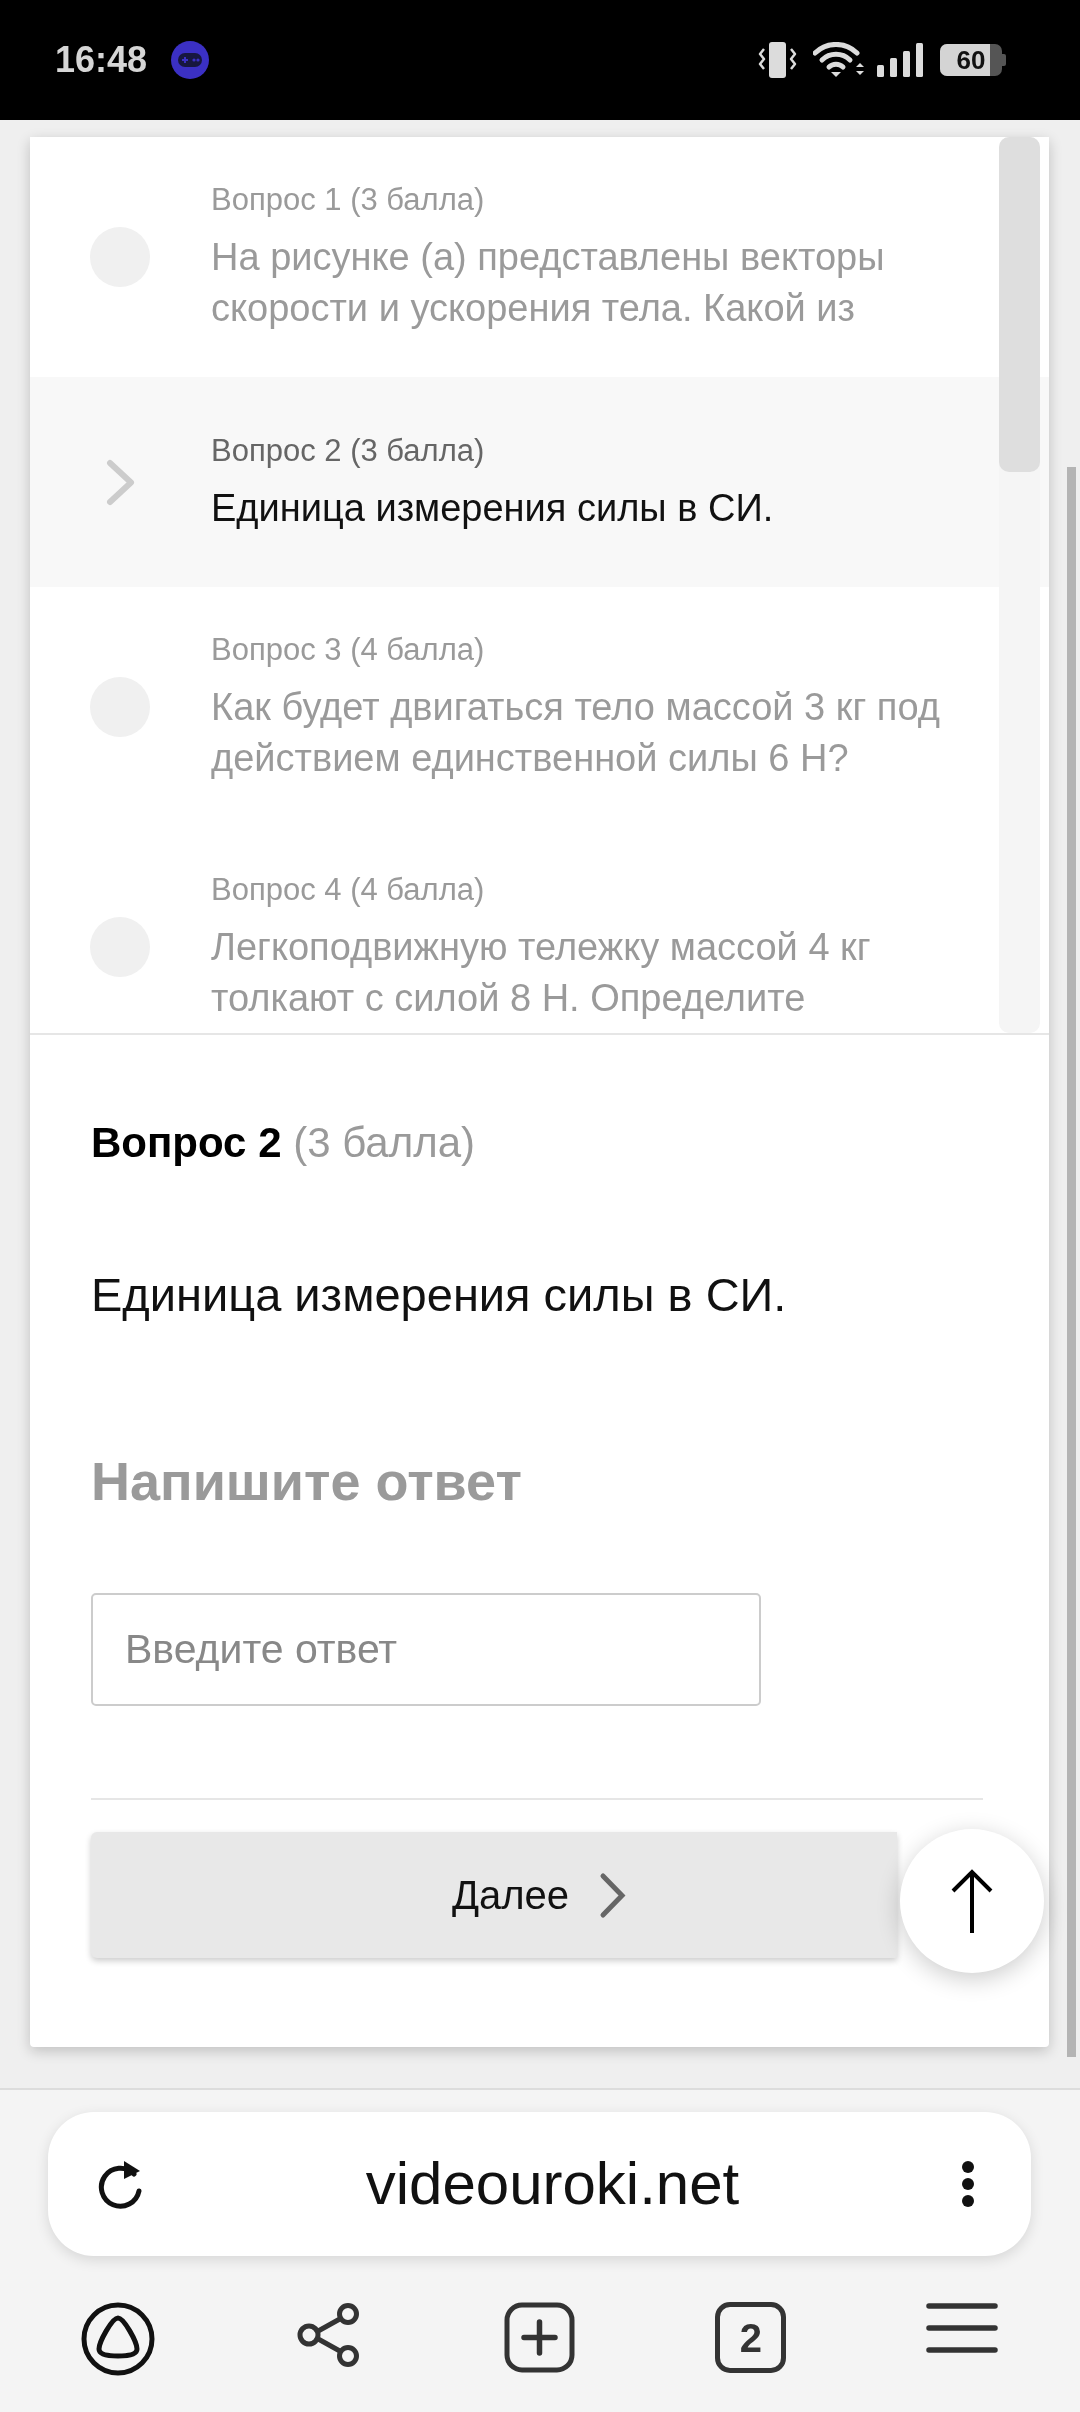 This screenshot has width=1080, height=2412. I want to click on menu-icon, so click(961, 2328).